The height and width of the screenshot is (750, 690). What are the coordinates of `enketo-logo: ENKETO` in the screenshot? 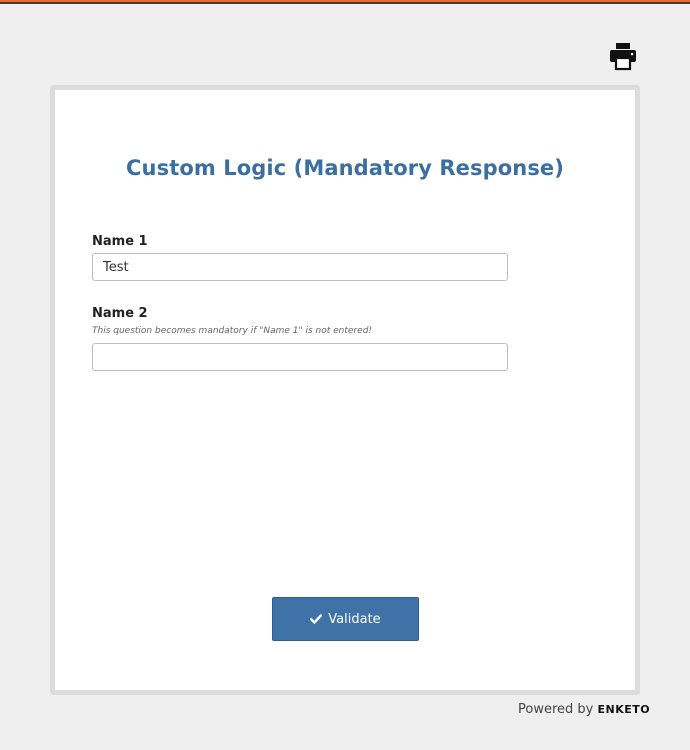 It's located at (624, 709).